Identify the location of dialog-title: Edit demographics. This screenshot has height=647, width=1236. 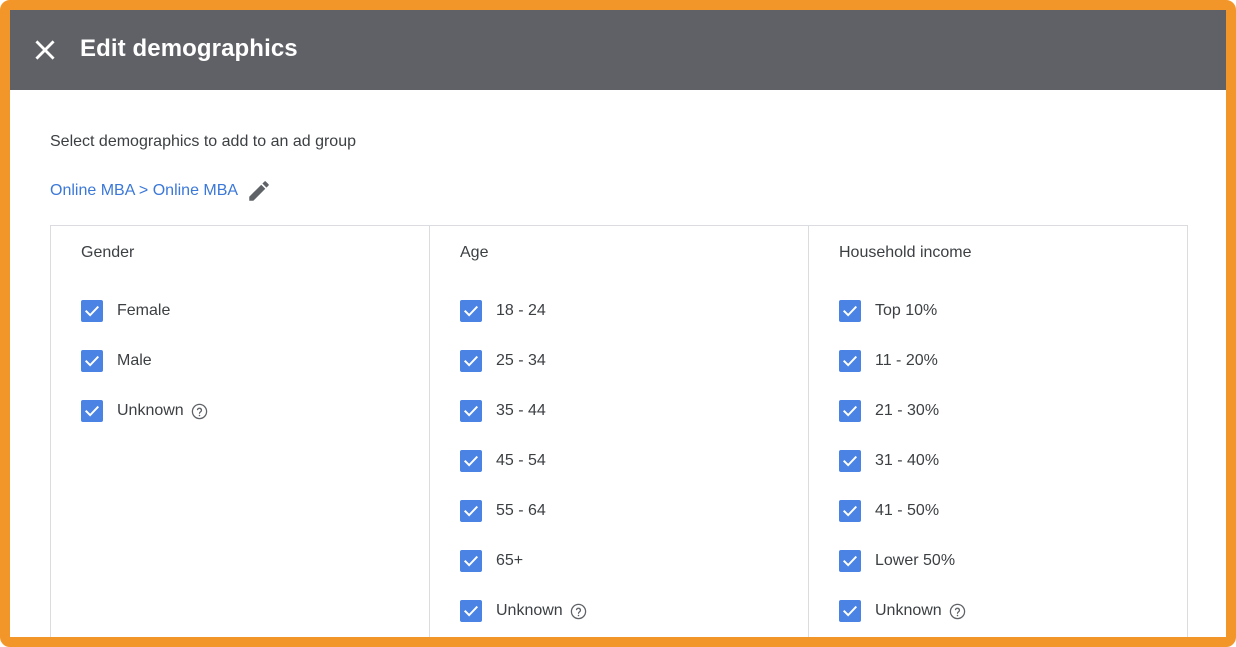
(189, 48).